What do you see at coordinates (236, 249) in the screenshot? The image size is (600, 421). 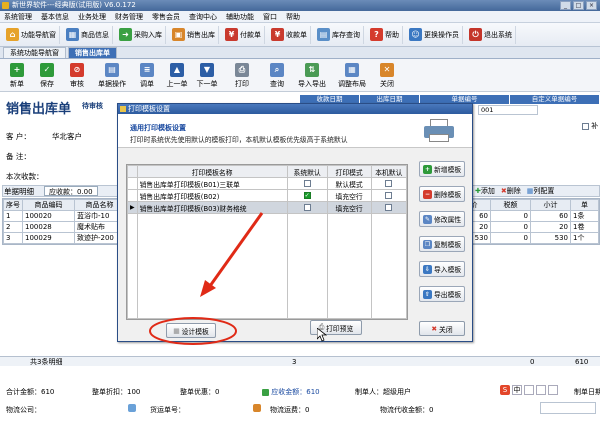 I see `annotation-arrow` at bounding box center [236, 249].